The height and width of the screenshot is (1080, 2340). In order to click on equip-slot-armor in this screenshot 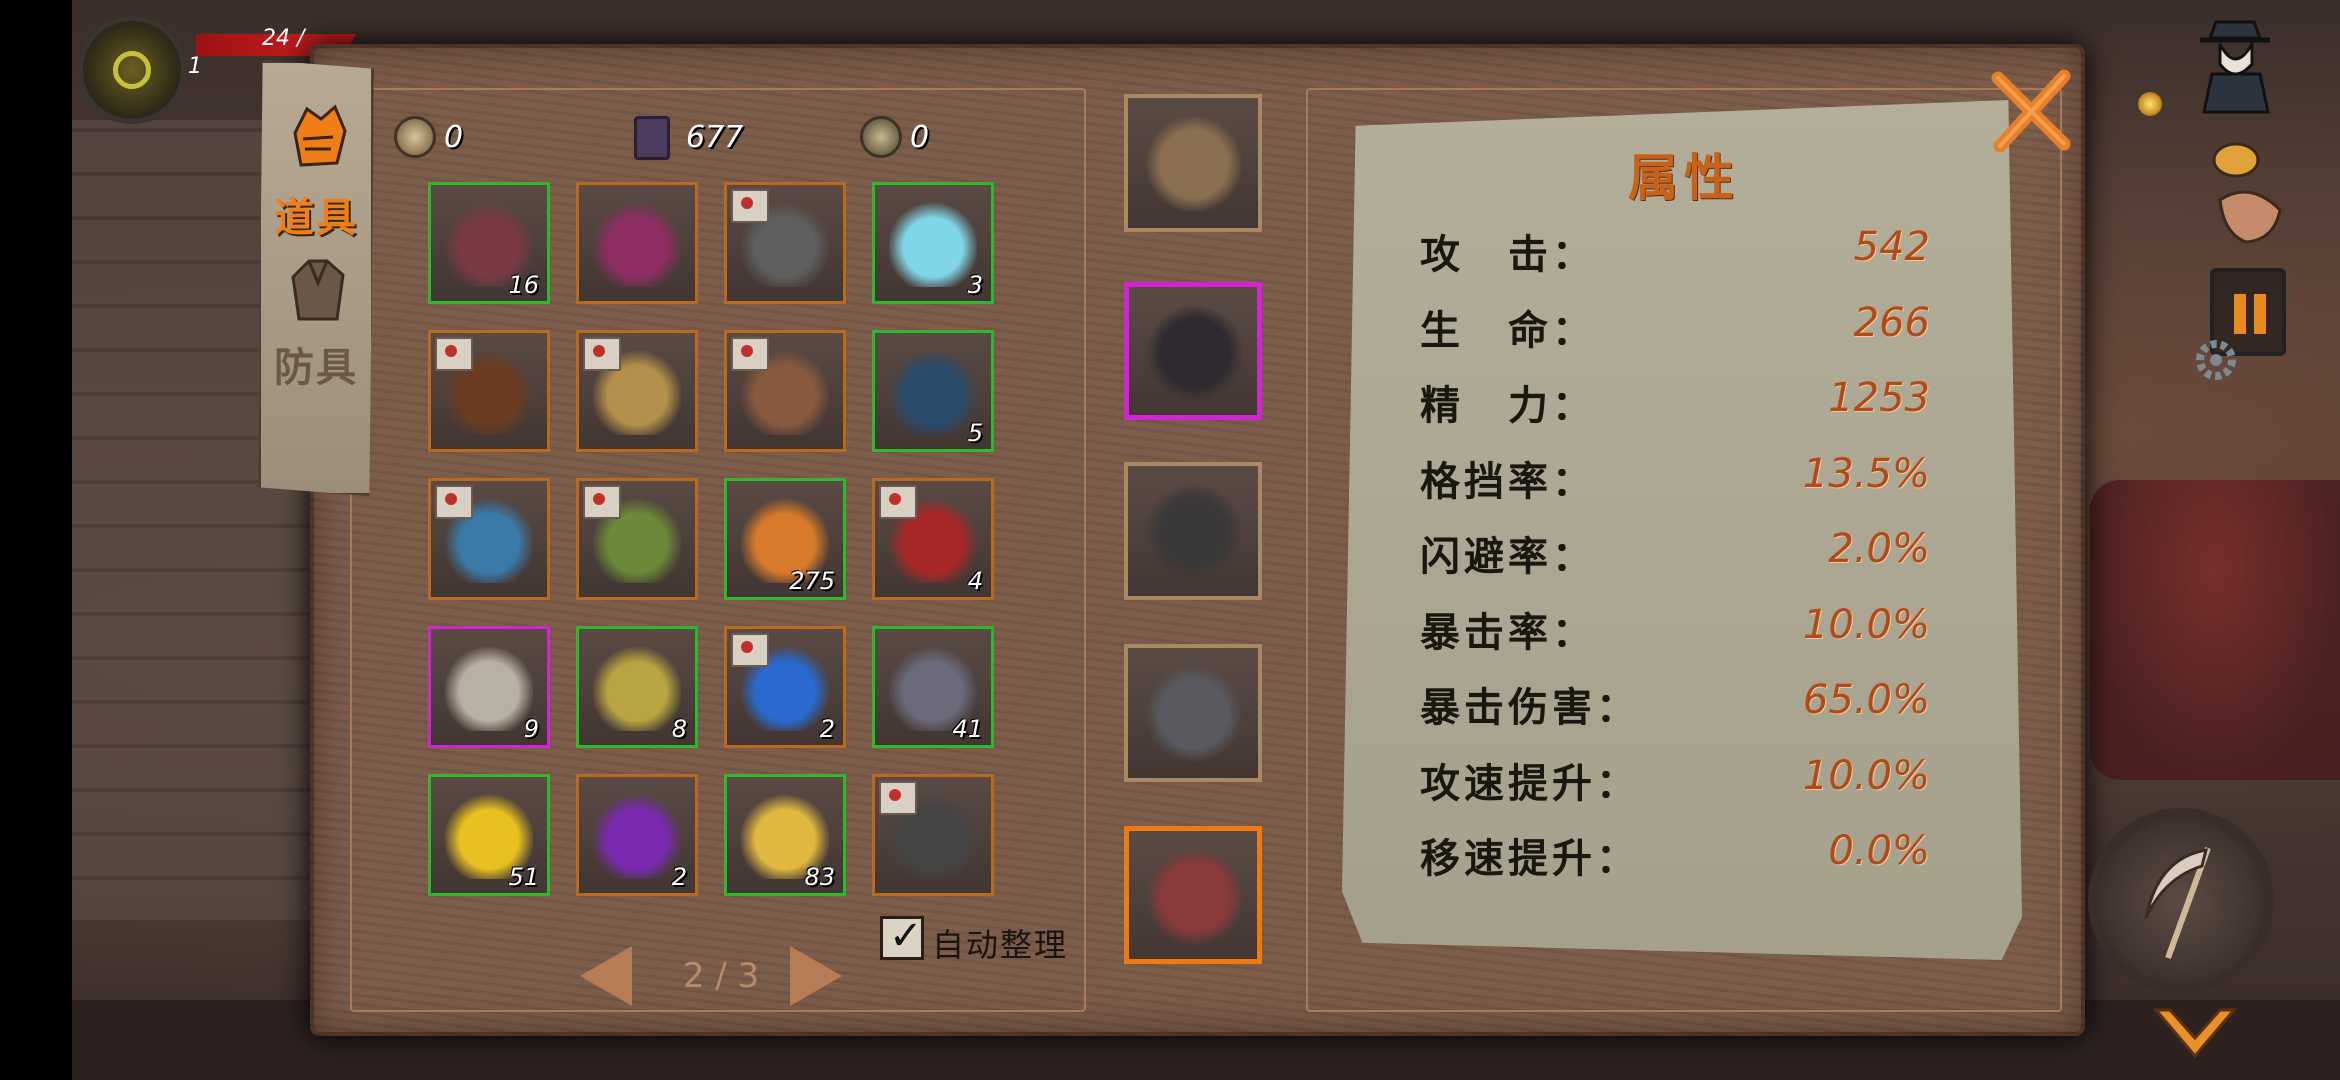, I will do `click(1193, 713)`.